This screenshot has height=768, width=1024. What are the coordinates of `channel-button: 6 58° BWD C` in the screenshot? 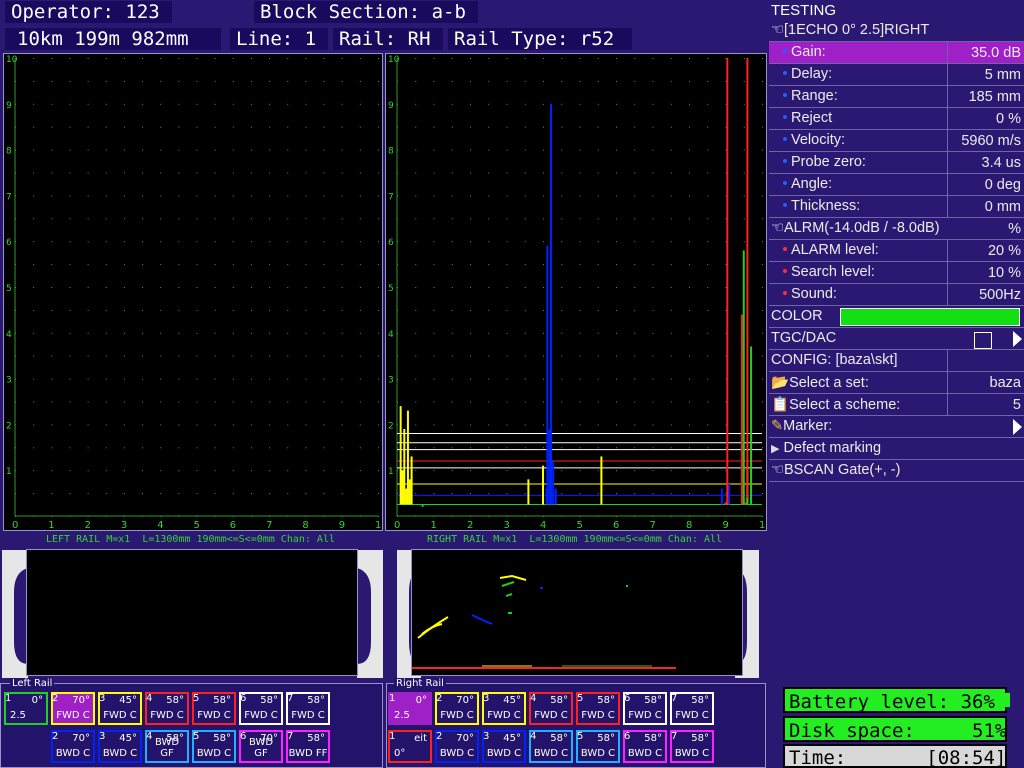 It's located at (645, 746).